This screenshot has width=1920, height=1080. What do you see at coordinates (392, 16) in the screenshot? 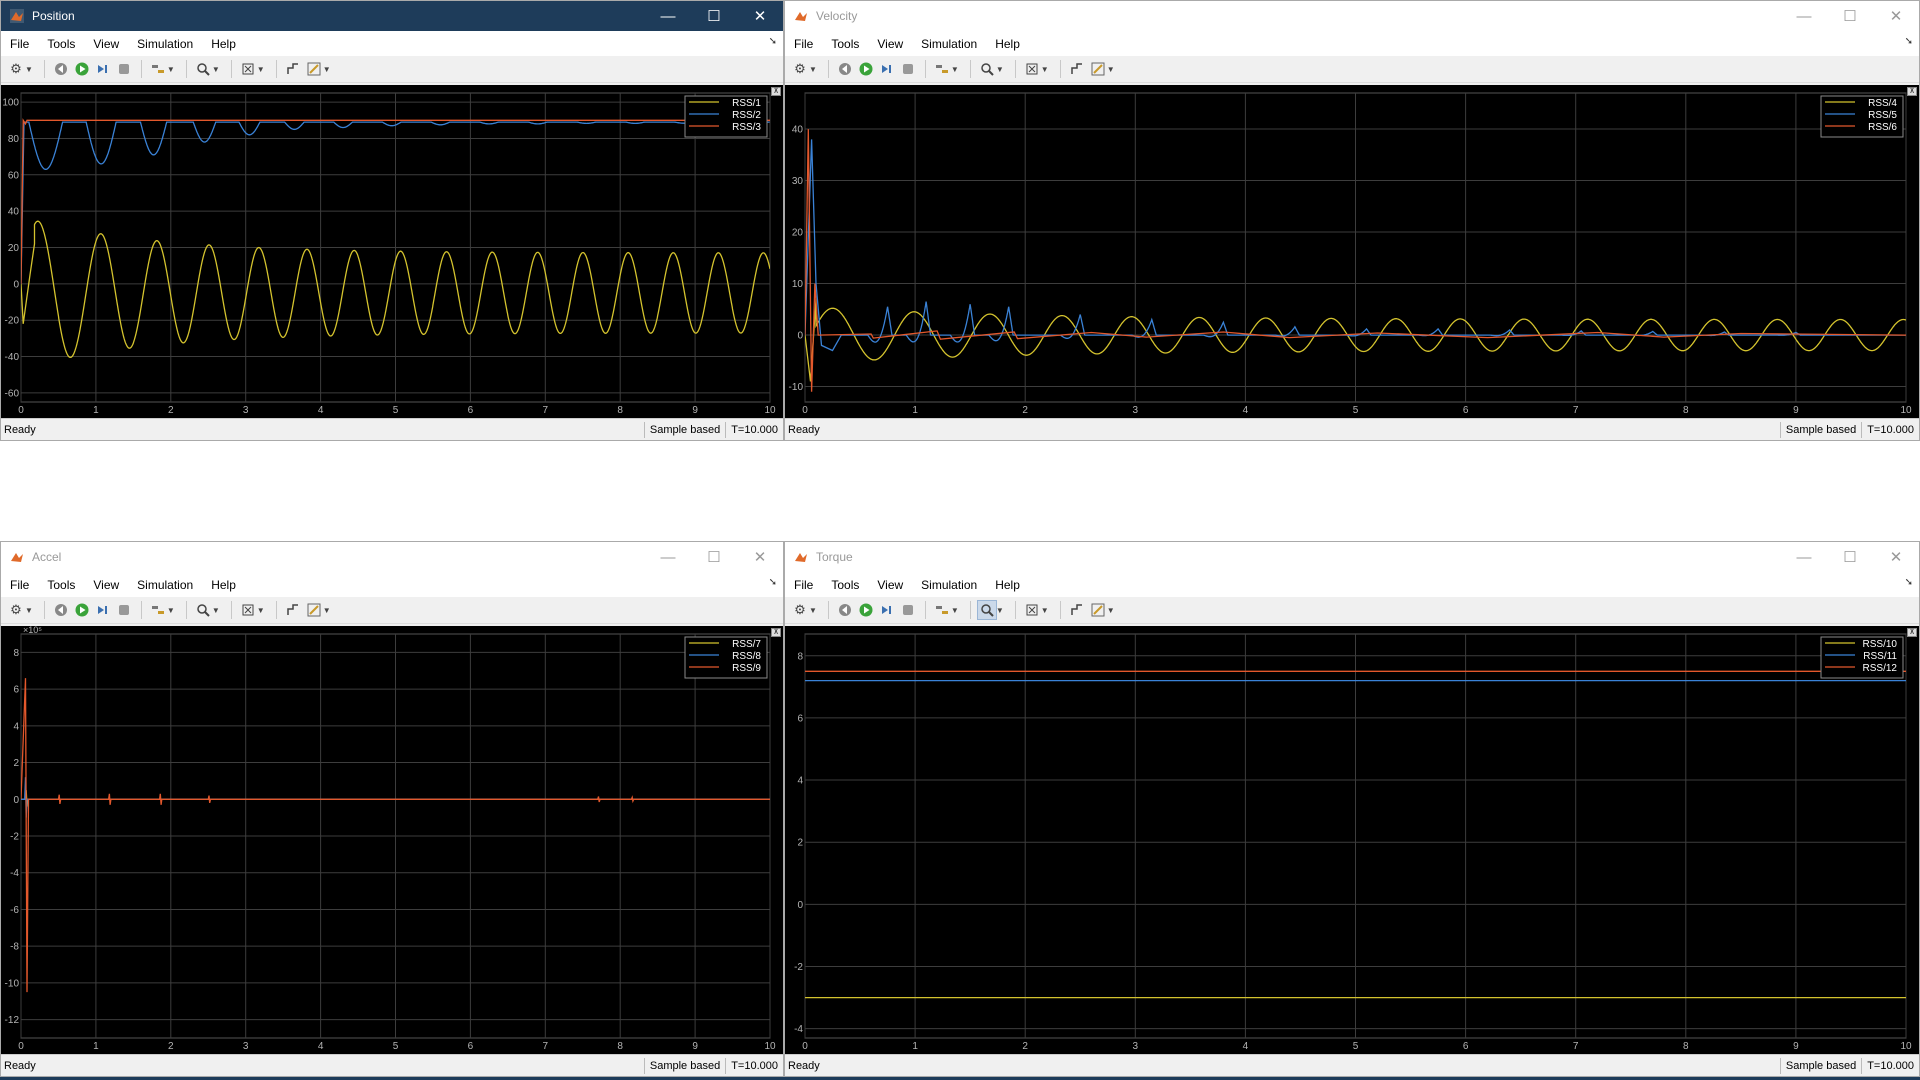
I see `titlebar: Position — ☐ ✕` at bounding box center [392, 16].